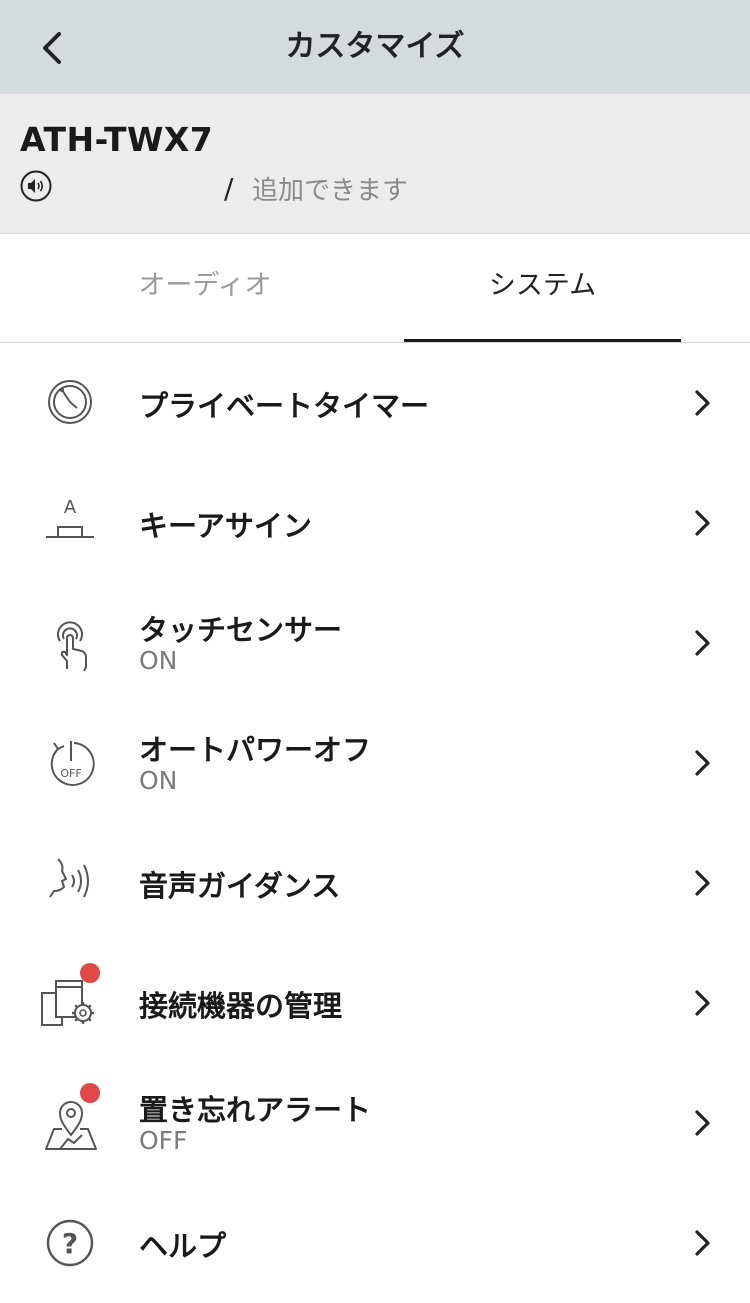 Image resolution: width=750 pixels, height=1303 pixels. What do you see at coordinates (72, 646) in the screenshot?
I see `touch-sensor-icon` at bounding box center [72, 646].